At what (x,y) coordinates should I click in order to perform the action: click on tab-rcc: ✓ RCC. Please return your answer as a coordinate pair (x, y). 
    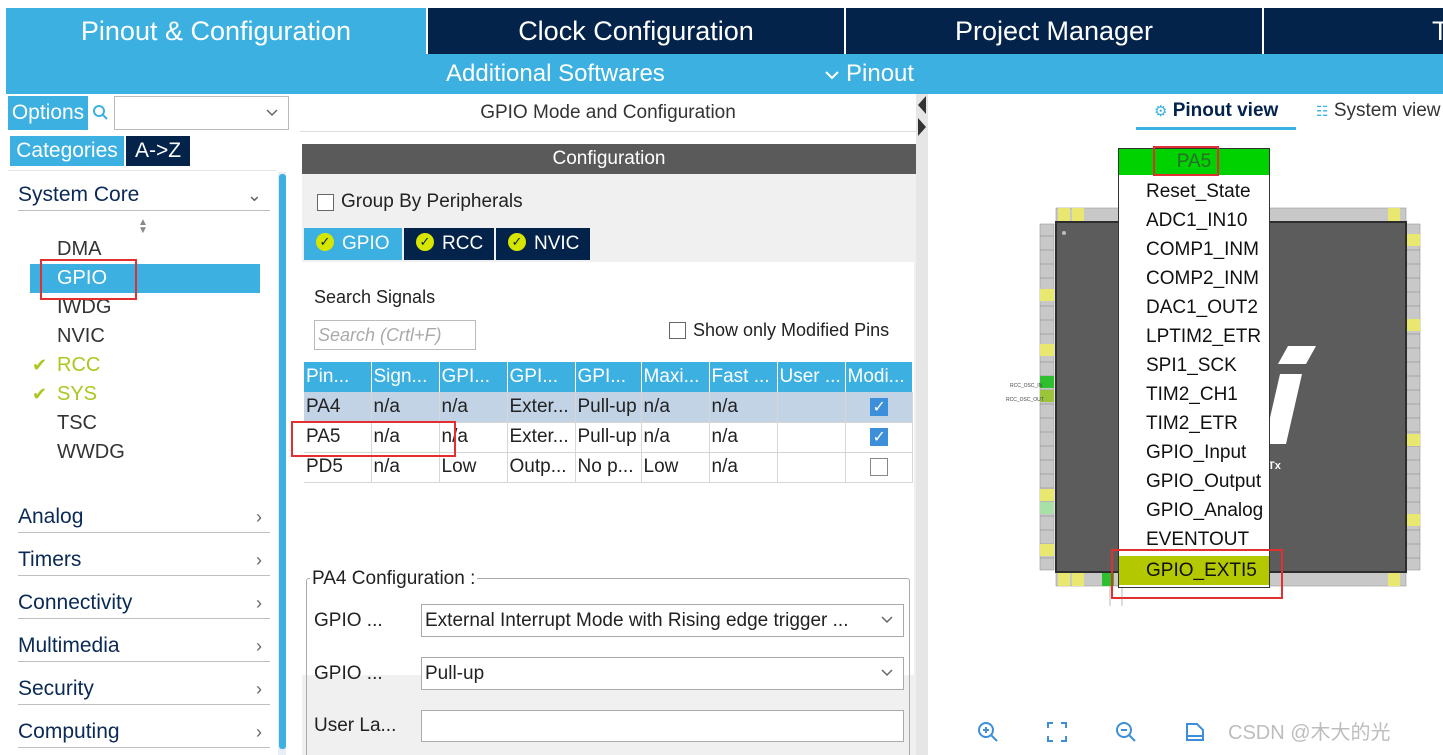
    Looking at the image, I should click on (449, 244).